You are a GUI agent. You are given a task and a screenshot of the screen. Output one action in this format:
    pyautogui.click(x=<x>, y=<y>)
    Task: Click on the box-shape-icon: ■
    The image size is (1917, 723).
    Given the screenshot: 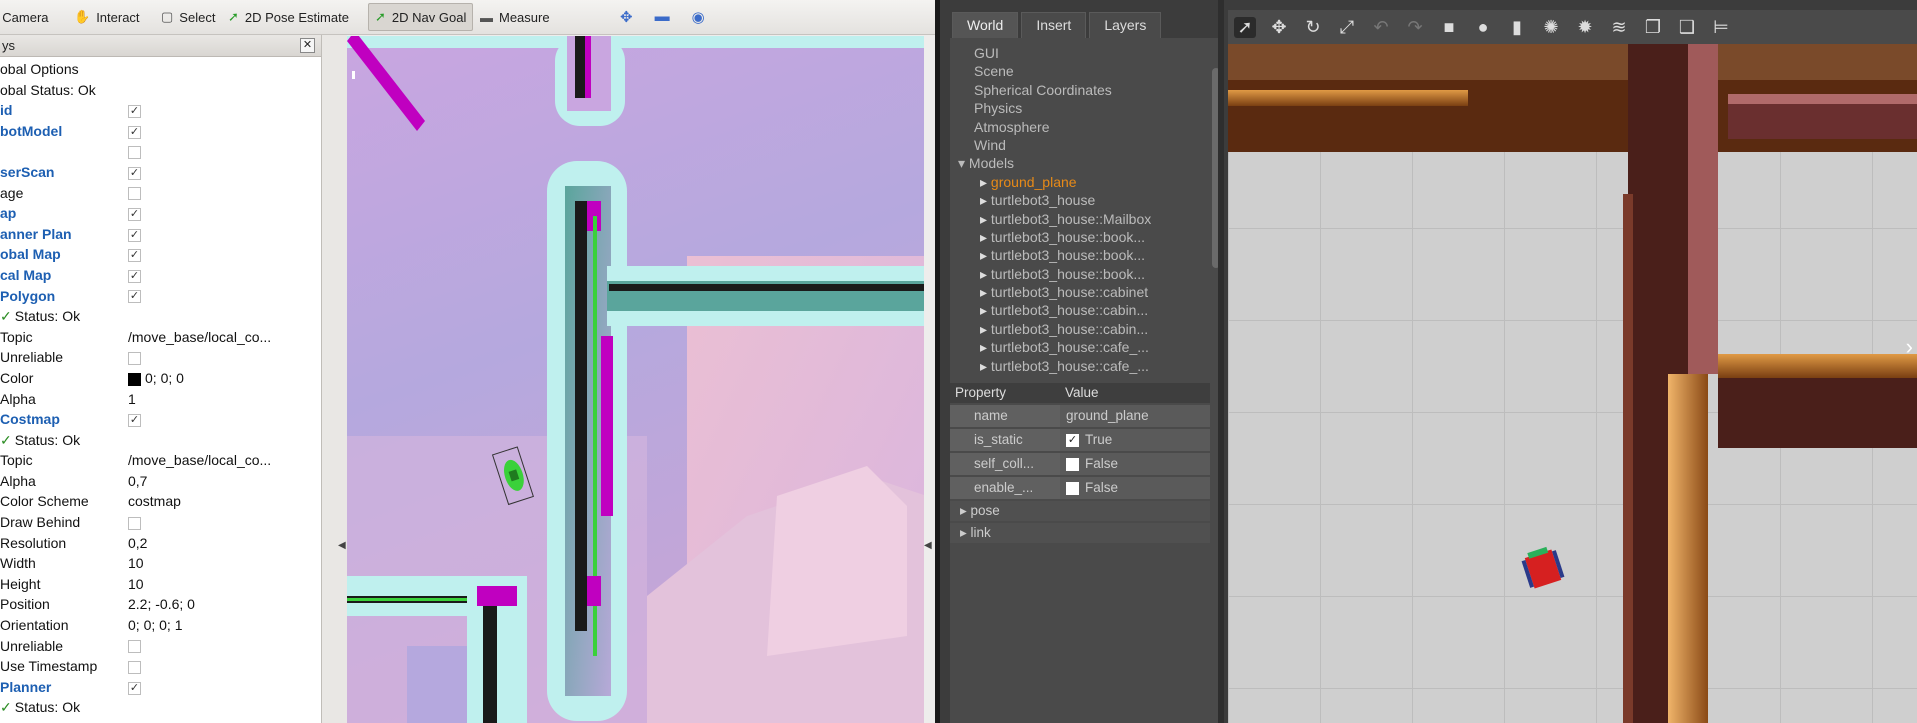 What is the action you would take?
    pyautogui.click(x=1449, y=27)
    